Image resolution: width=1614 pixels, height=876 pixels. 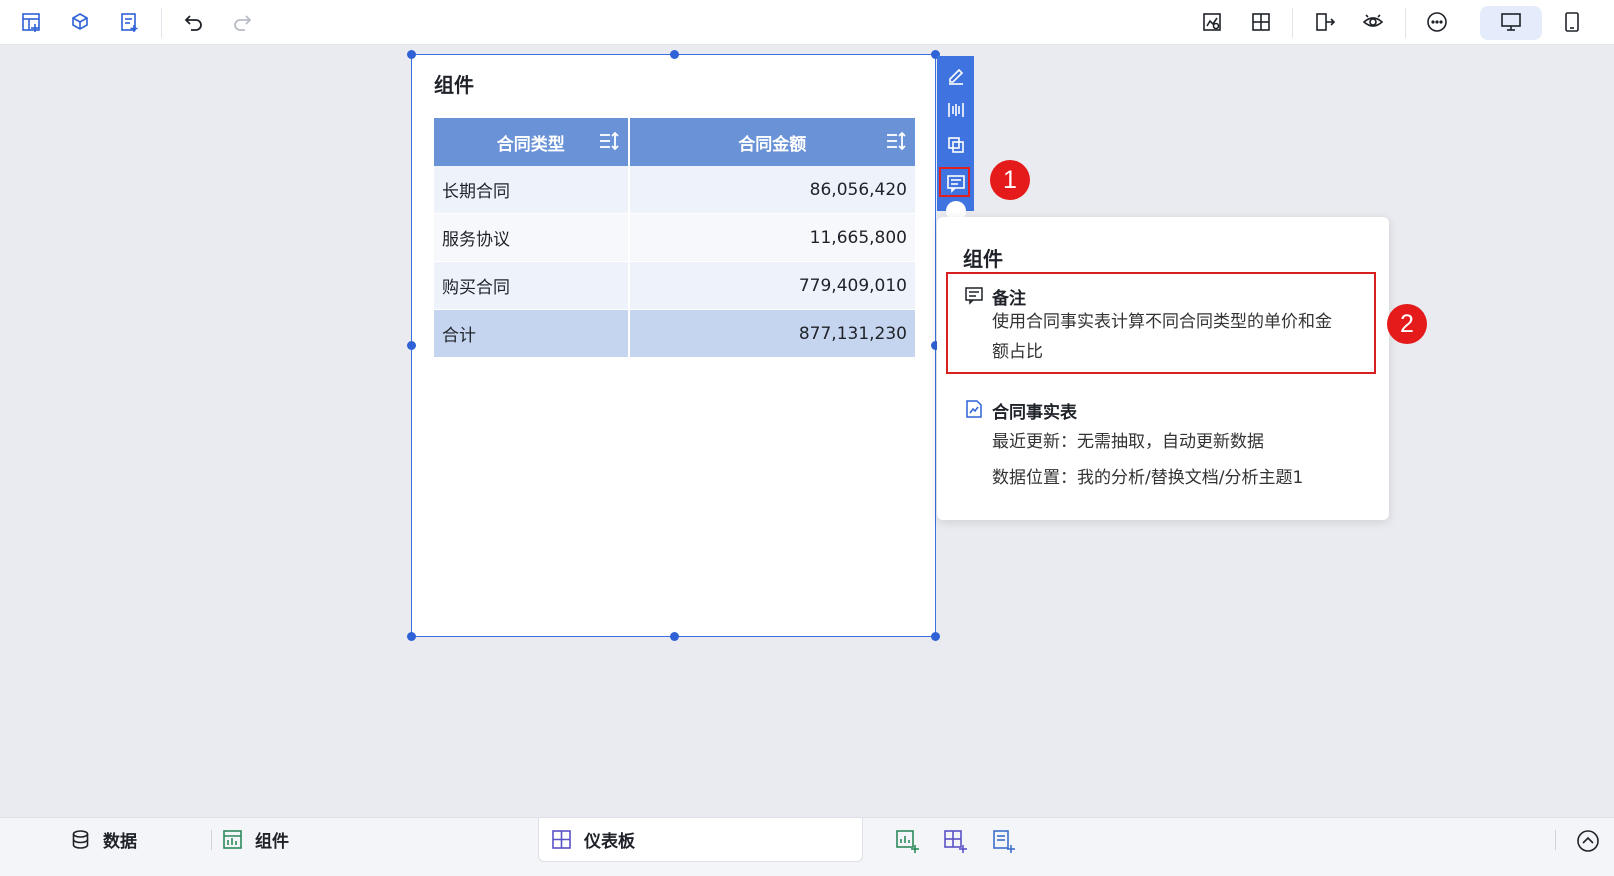 What do you see at coordinates (955, 841) in the screenshot?
I see `add-dashboard-icon` at bounding box center [955, 841].